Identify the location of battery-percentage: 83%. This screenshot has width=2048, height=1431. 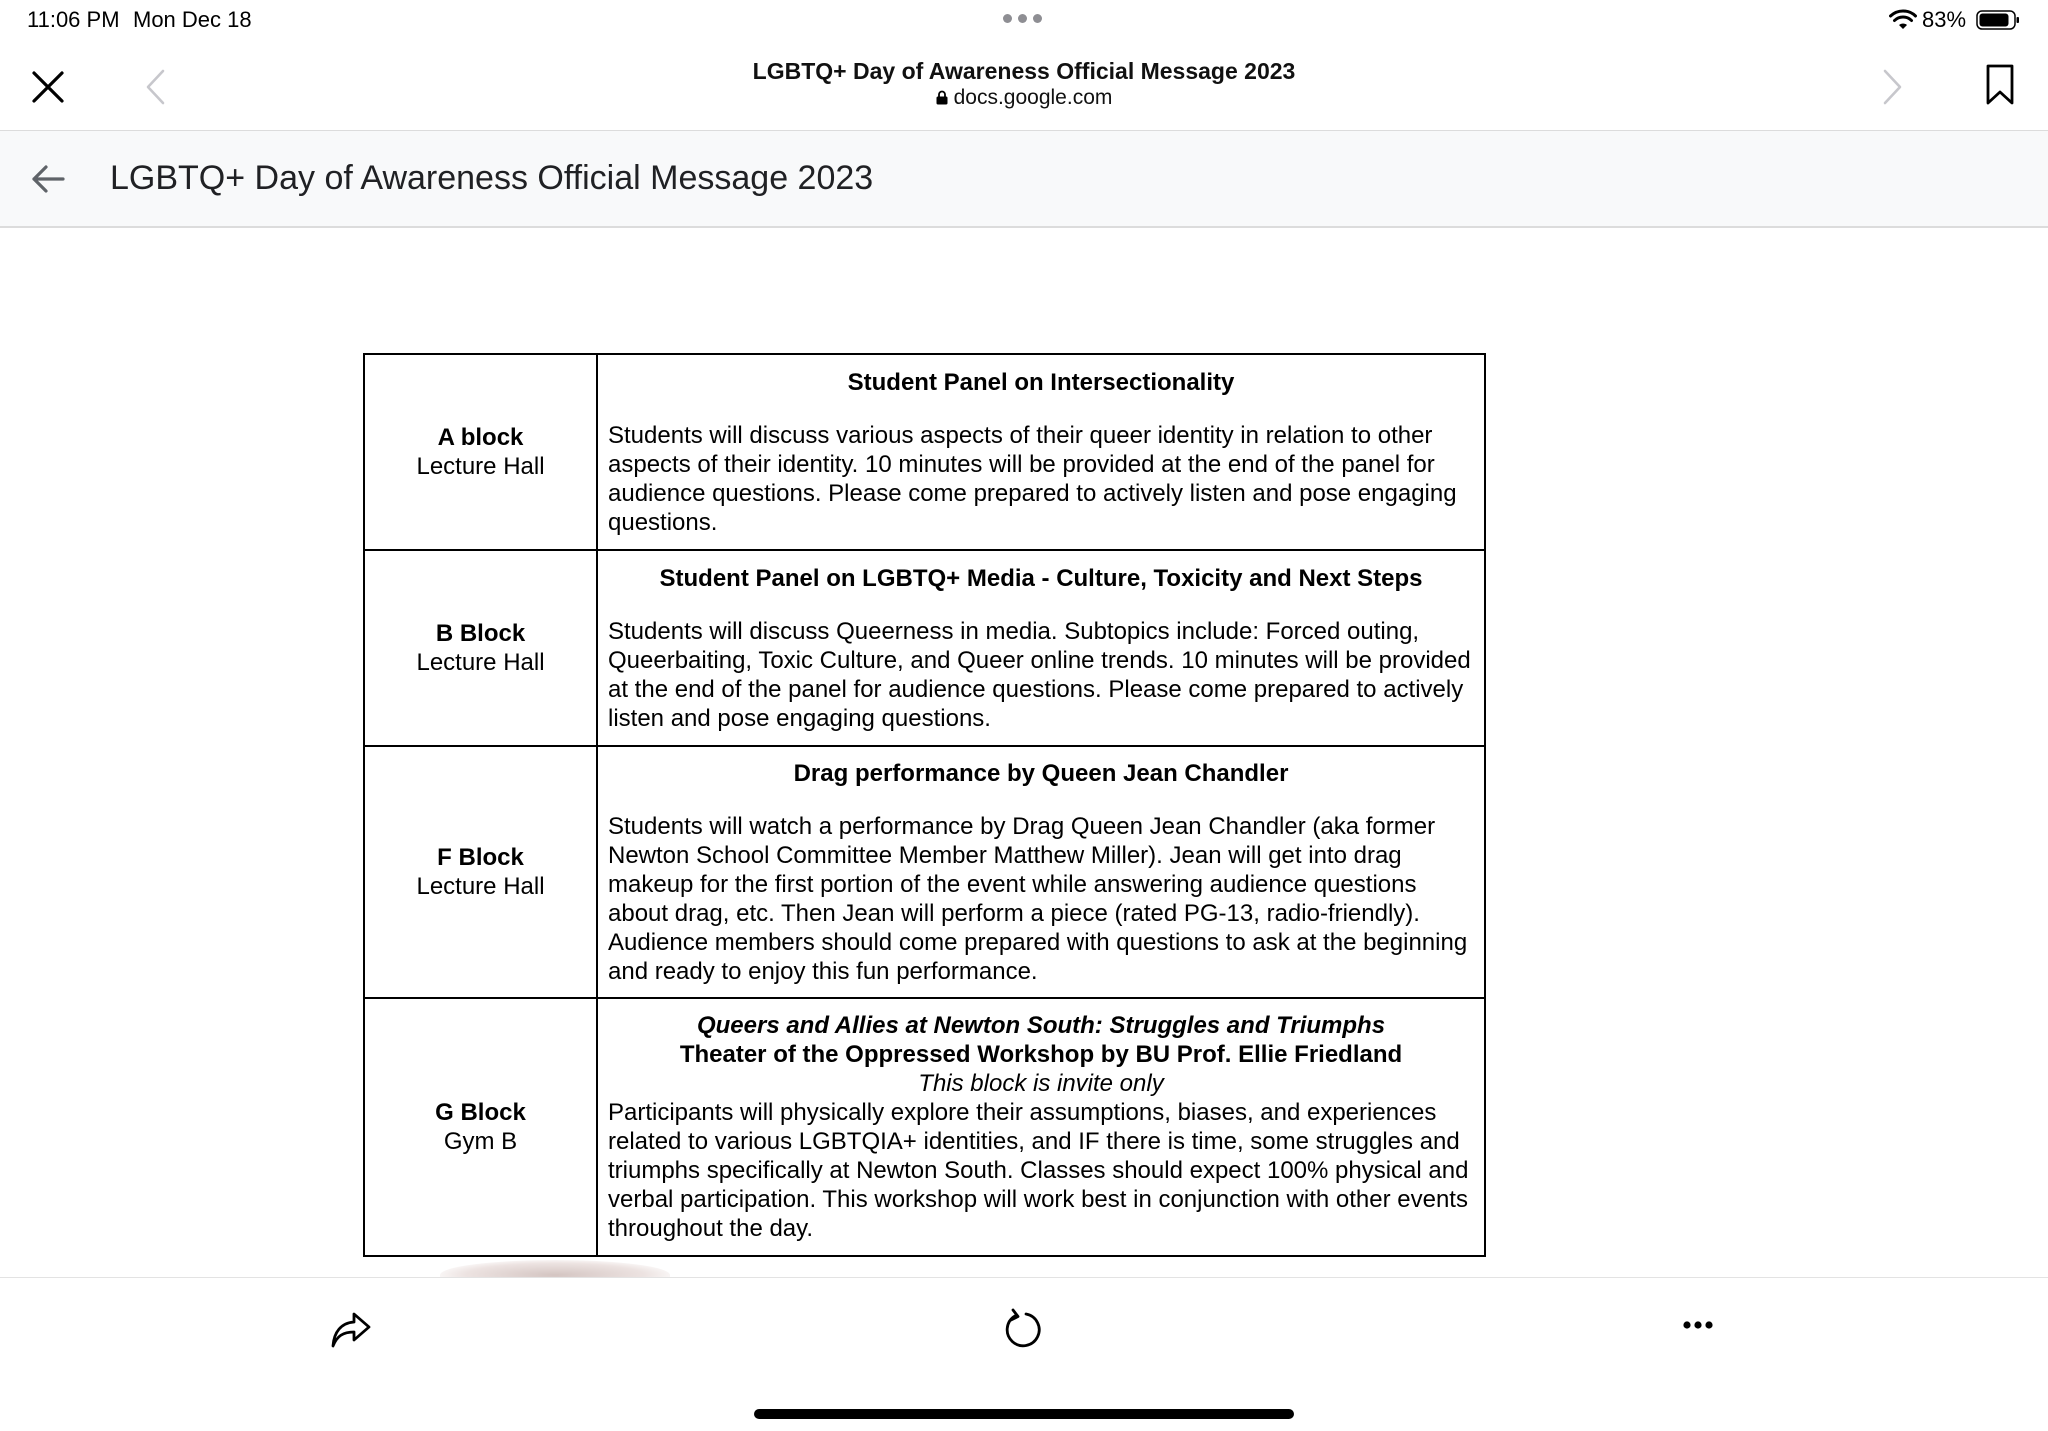
(1944, 19).